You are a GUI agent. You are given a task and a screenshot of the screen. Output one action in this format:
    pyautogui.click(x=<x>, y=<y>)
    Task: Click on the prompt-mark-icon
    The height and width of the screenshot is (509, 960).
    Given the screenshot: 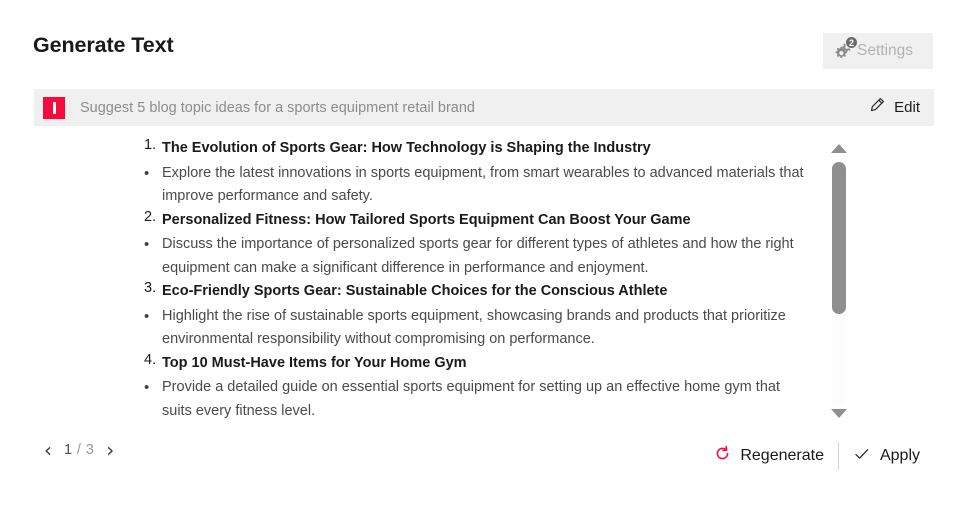 What is the action you would take?
    pyautogui.click(x=54, y=107)
    